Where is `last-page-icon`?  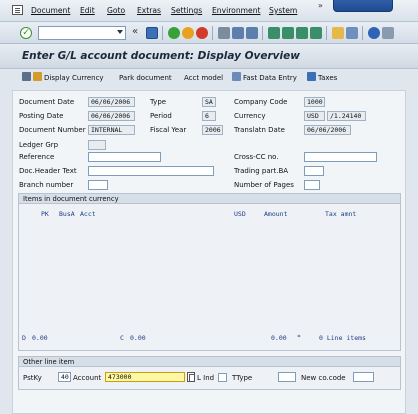
last-page-icon is located at coordinates (316, 33).